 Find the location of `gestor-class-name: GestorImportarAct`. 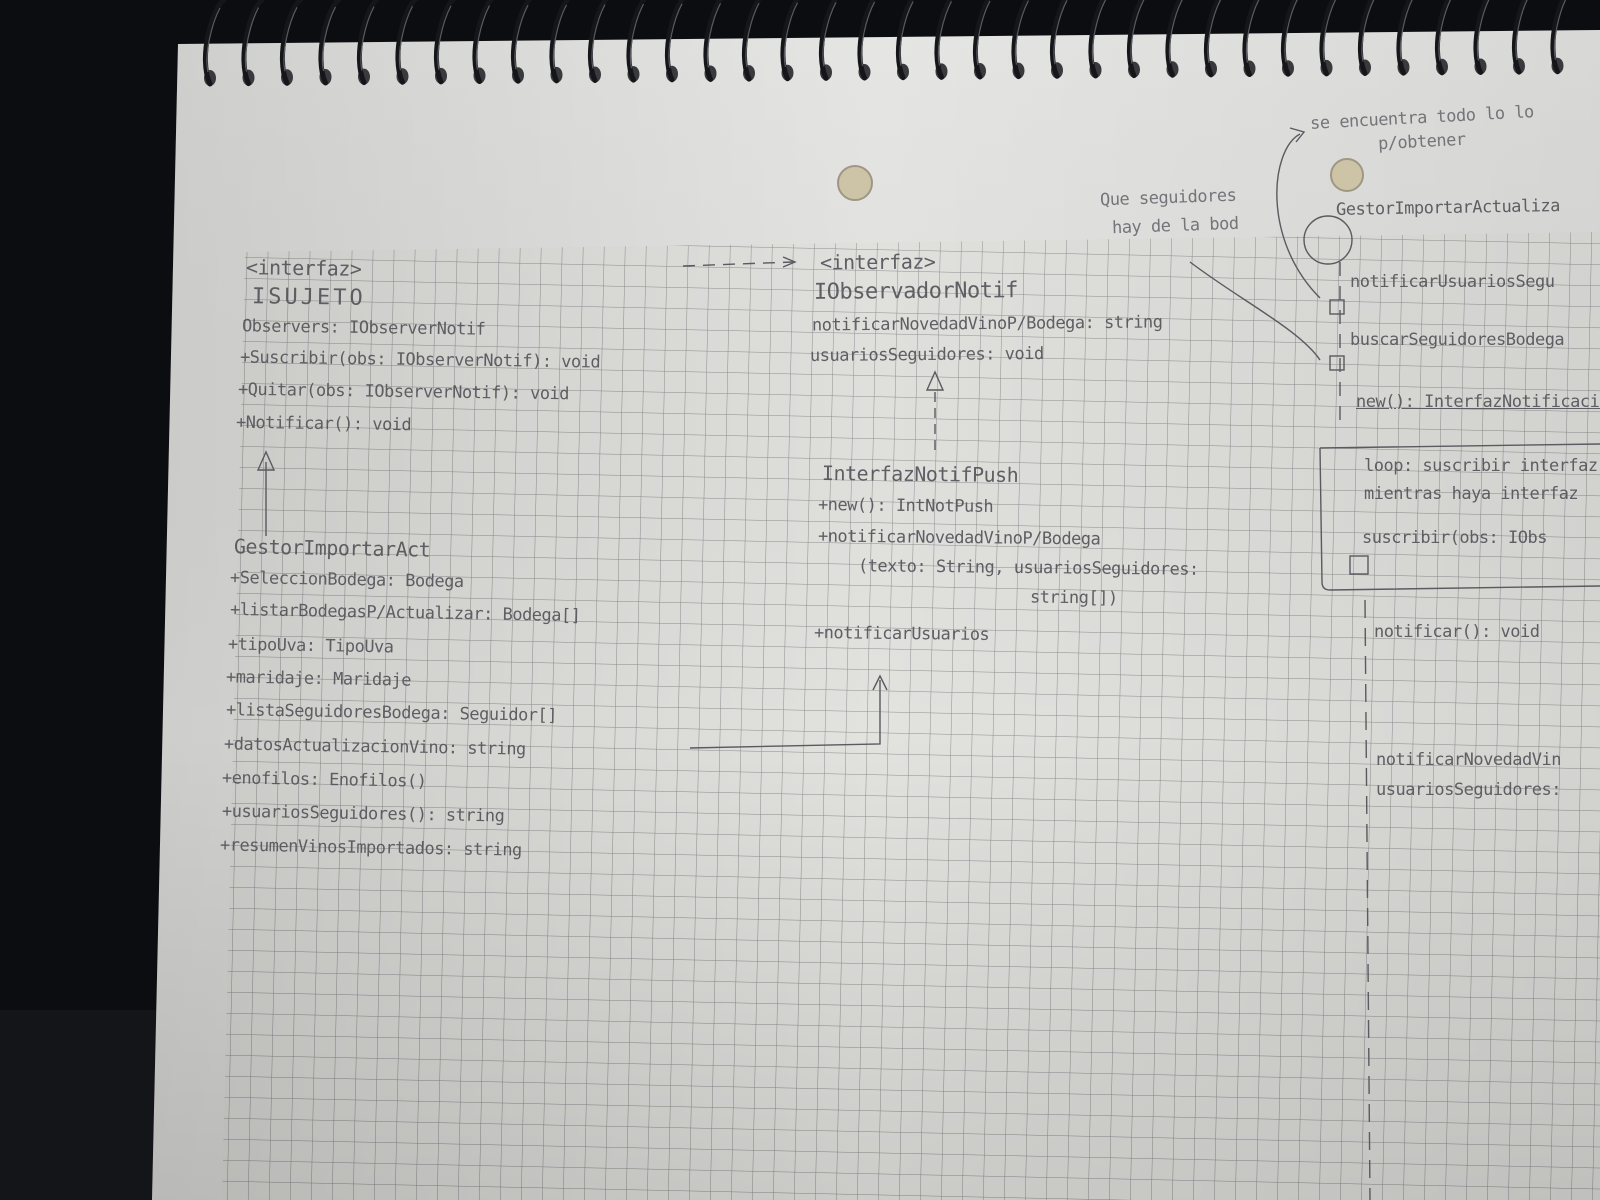

gestor-class-name: GestorImportarAct is located at coordinates (332, 548).